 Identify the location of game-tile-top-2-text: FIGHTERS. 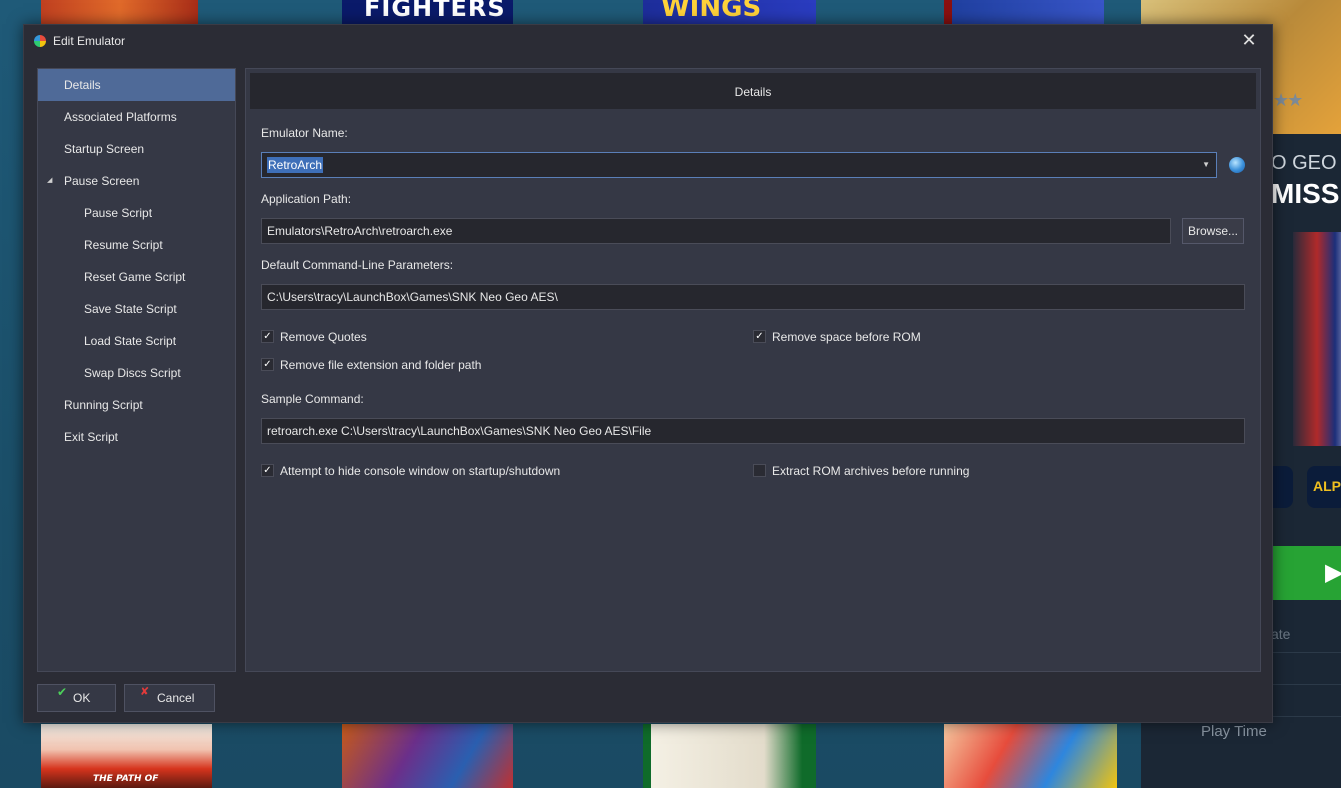
(435, 11).